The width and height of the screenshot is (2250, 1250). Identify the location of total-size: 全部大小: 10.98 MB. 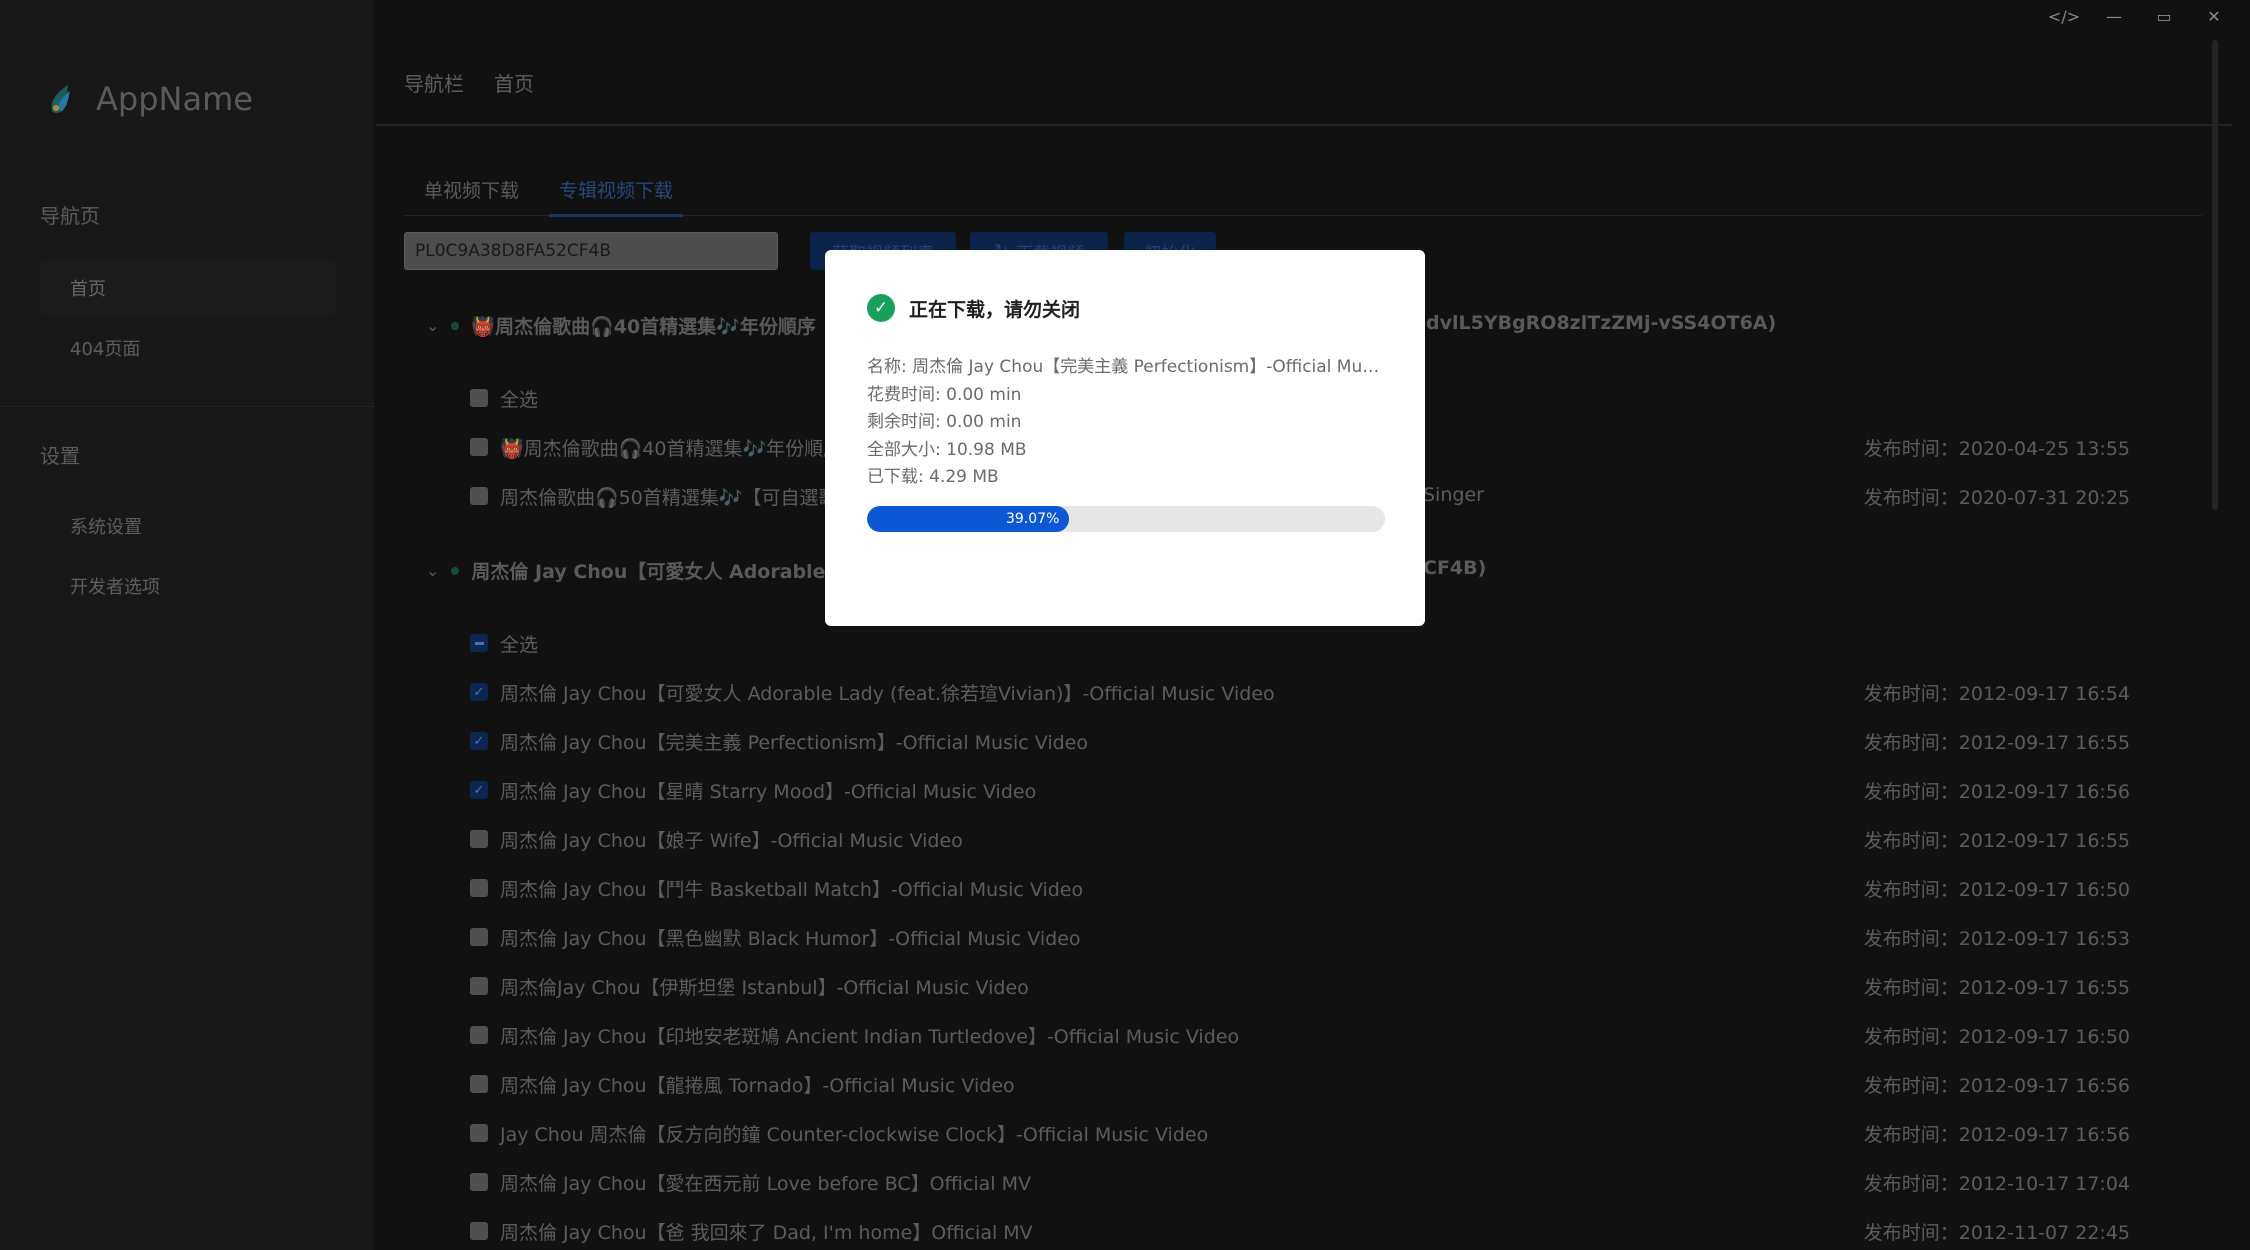
(947, 449).